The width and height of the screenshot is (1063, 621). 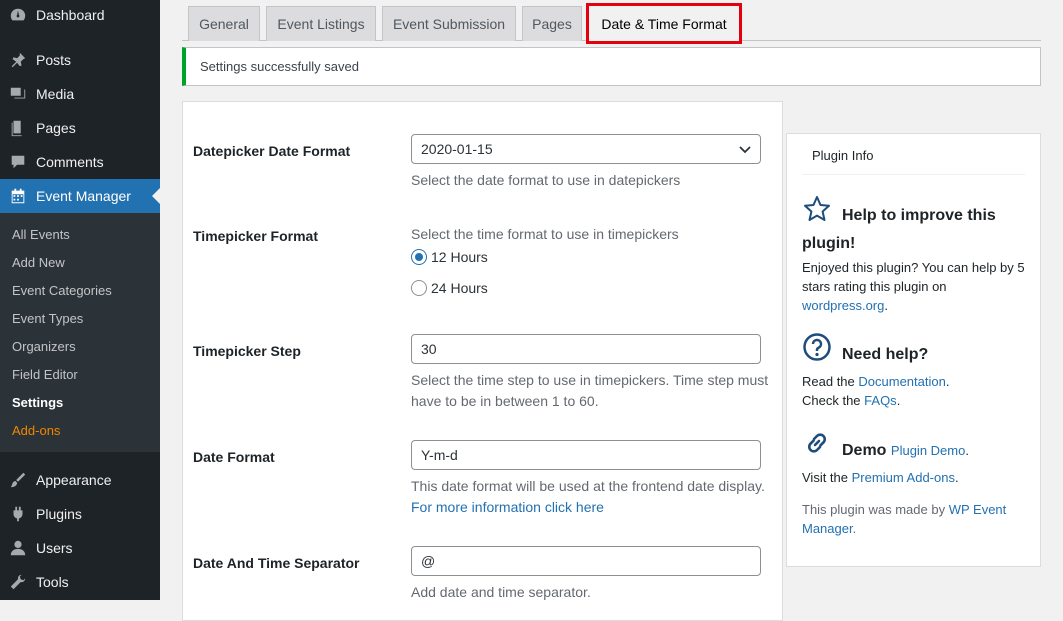 I want to click on submenu-organizers: Organizers, so click(x=44, y=346).